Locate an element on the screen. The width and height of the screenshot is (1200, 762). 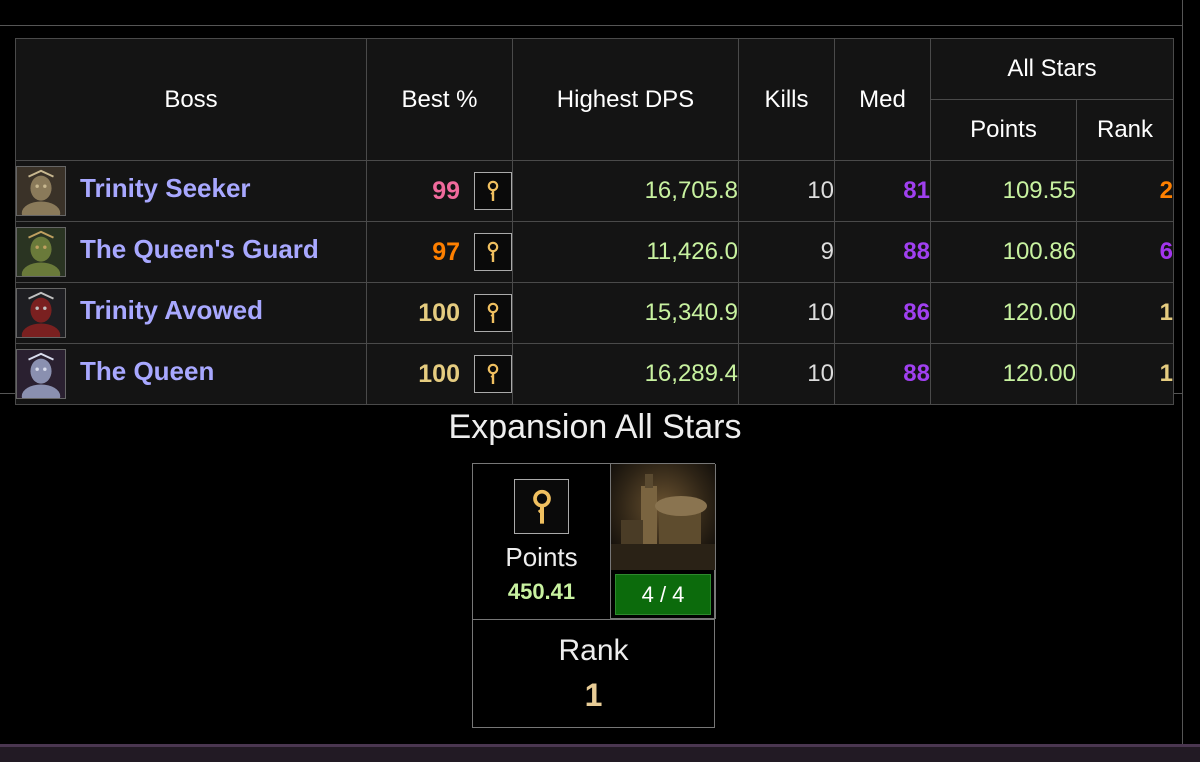
boss-cell: Trinity Avowed is located at coordinates (191, 313).